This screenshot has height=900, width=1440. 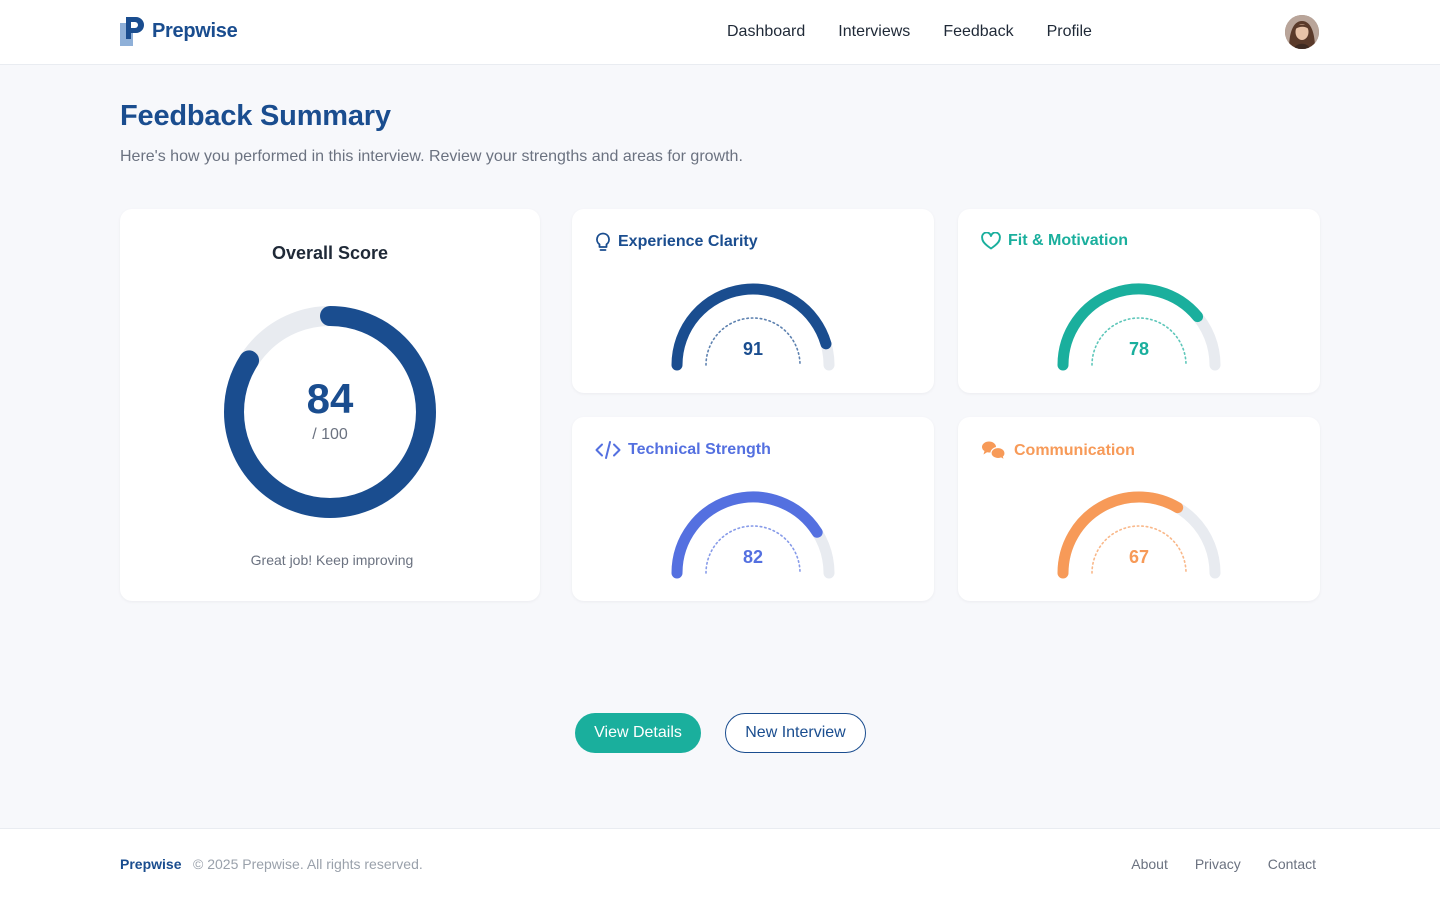 I want to click on user-avatar, so click(x=1302, y=32).